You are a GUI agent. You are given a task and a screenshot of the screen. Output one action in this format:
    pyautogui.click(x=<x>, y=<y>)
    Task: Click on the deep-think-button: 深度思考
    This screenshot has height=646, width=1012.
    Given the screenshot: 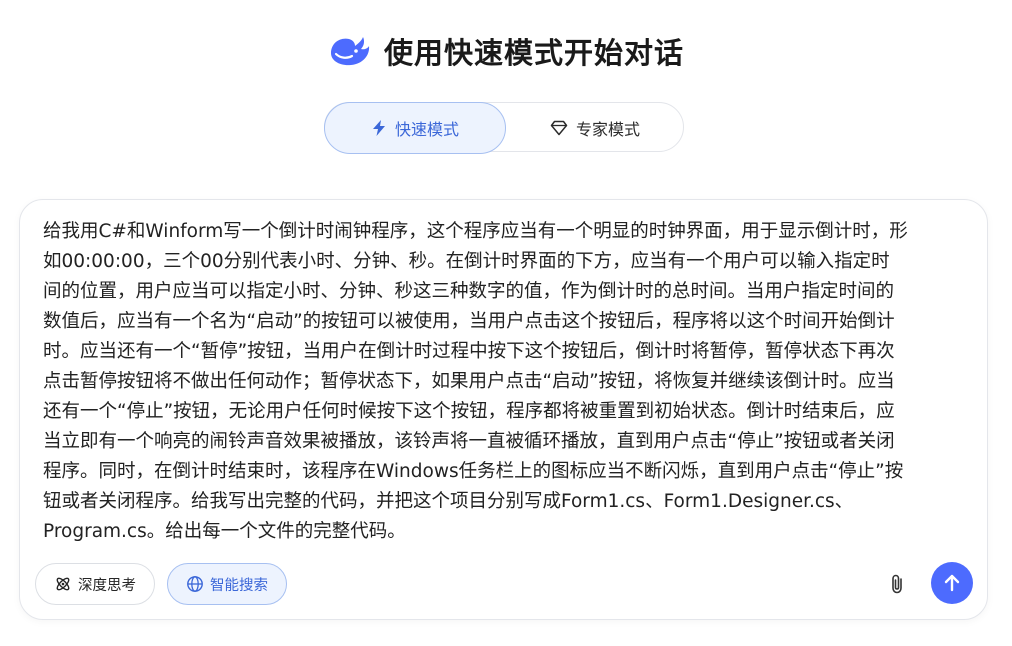 What is the action you would take?
    pyautogui.click(x=95, y=584)
    